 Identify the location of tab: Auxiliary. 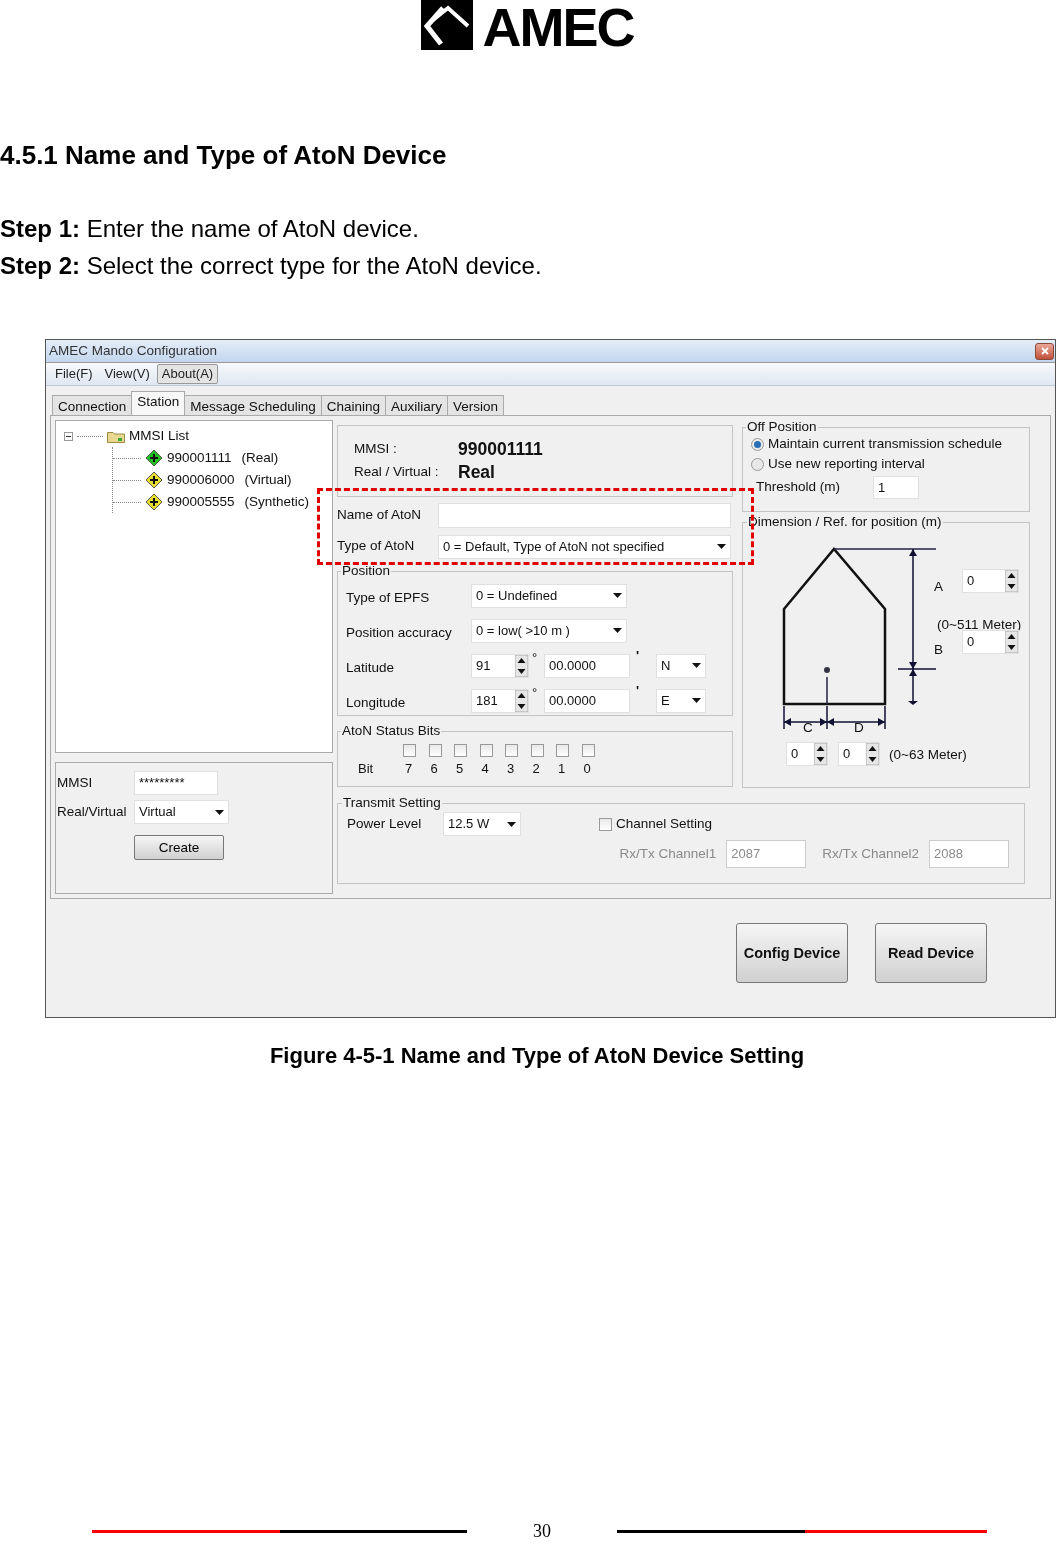
(416, 405).